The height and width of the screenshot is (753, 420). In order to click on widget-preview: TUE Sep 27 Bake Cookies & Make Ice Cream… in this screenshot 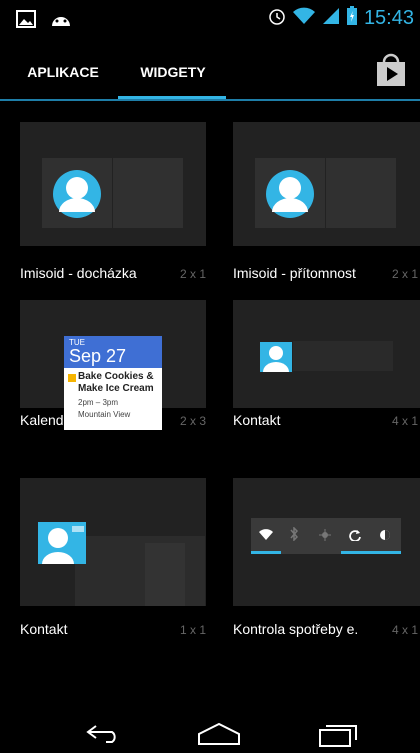, I will do `click(113, 365)`.